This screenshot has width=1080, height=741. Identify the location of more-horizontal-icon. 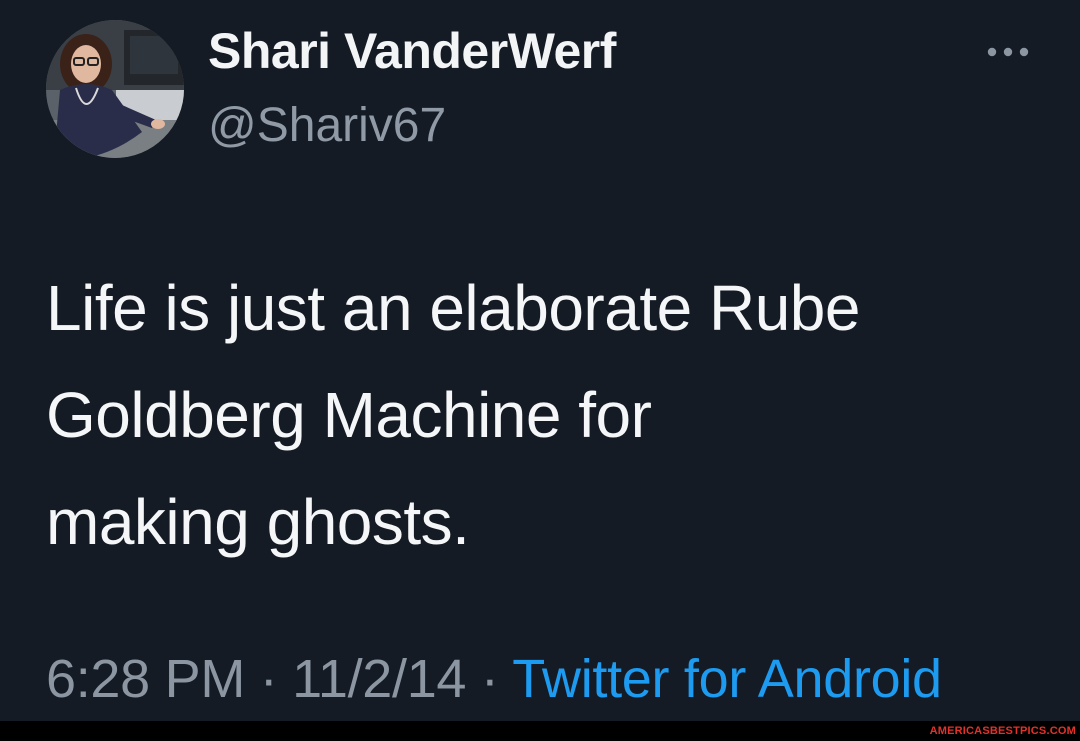
(1008, 52).